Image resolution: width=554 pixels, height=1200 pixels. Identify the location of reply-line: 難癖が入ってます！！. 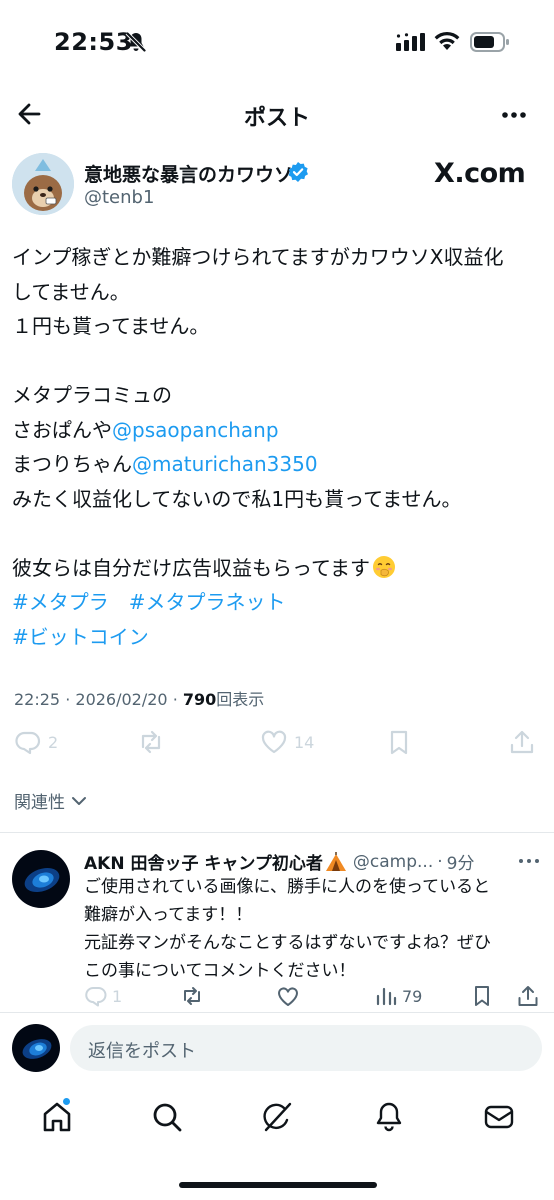
(168, 915).